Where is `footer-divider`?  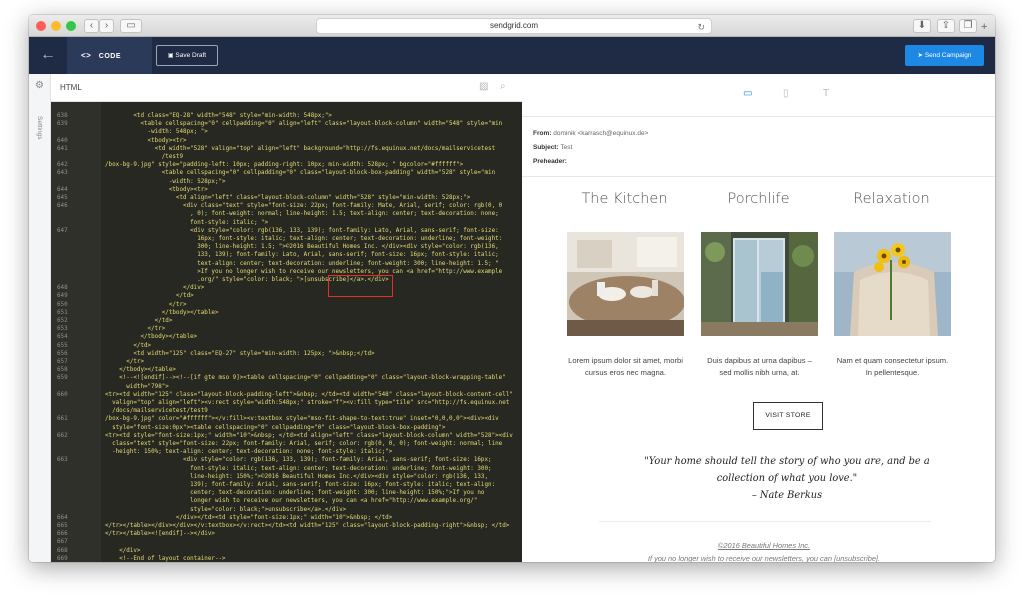 footer-divider is located at coordinates (765, 521).